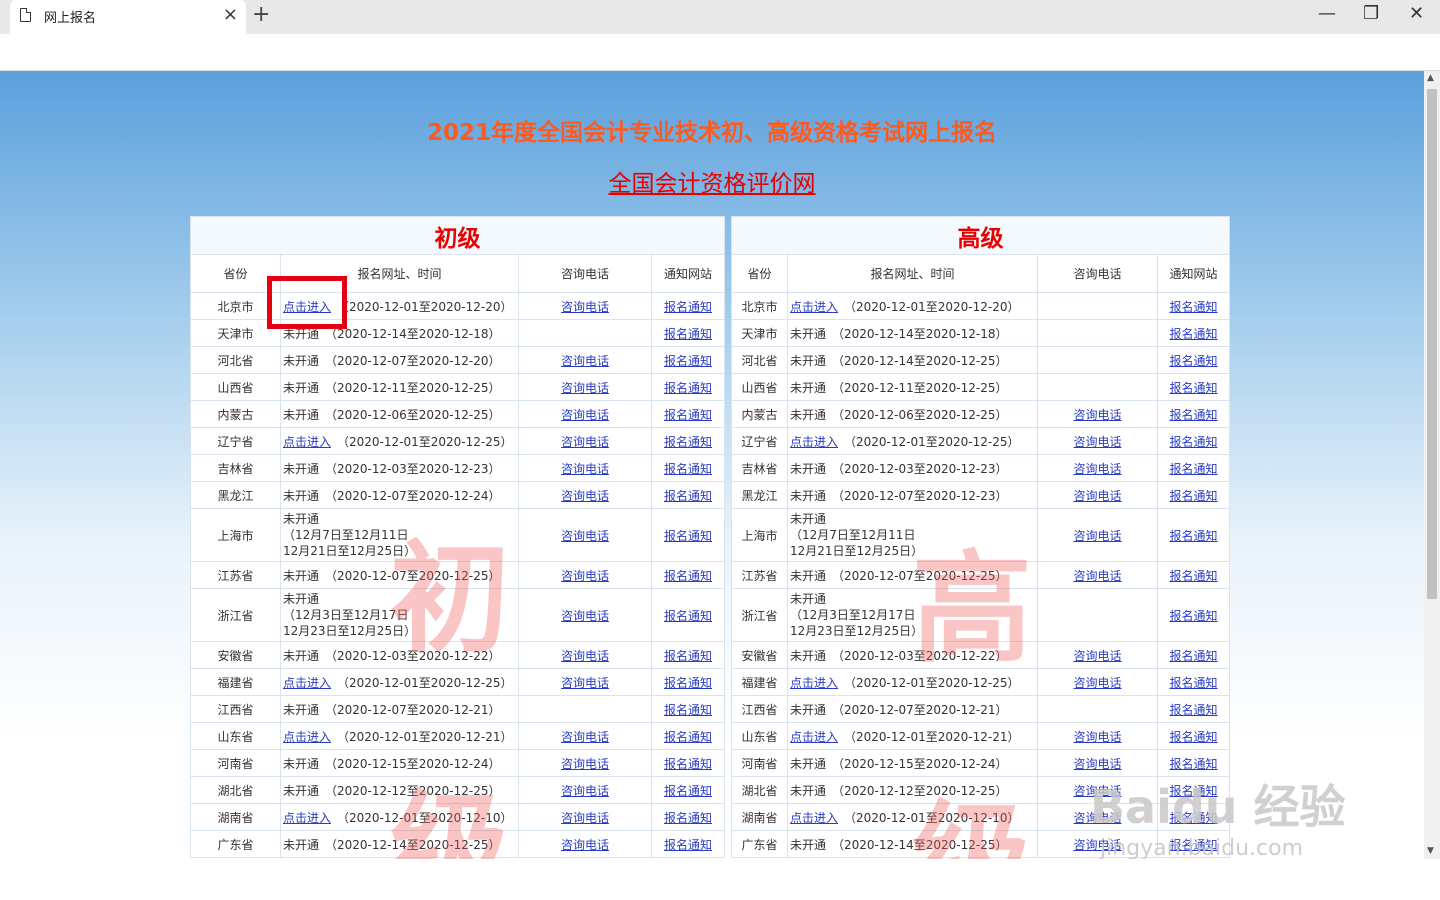 This screenshot has width=1440, height=900. Describe the element at coordinates (912, 273) in the screenshot. I see `header-url-time: 报名网址、时间` at that location.